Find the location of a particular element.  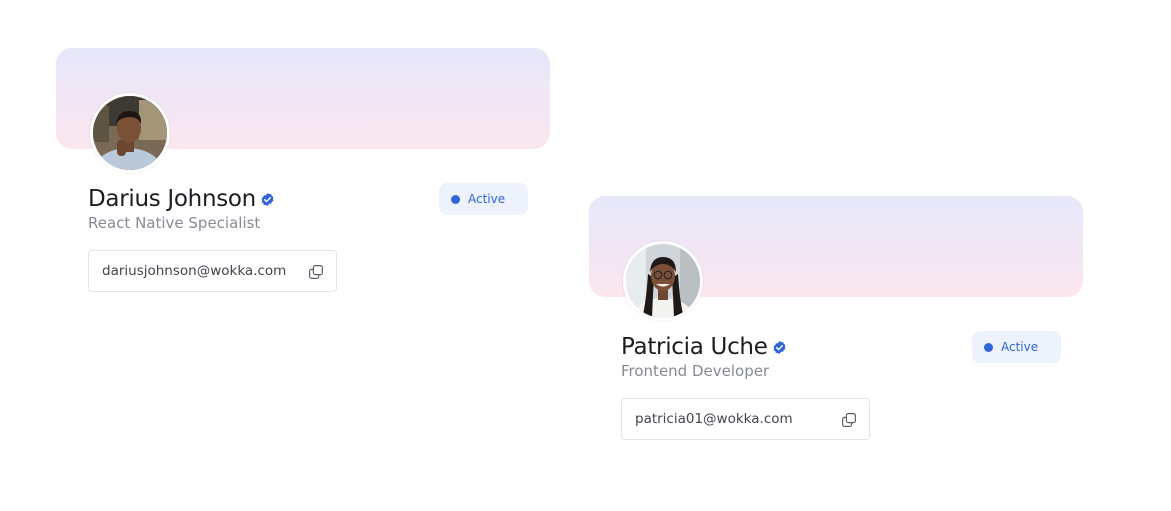

email-field: patricia01@wokka.com is located at coordinates (745, 419).